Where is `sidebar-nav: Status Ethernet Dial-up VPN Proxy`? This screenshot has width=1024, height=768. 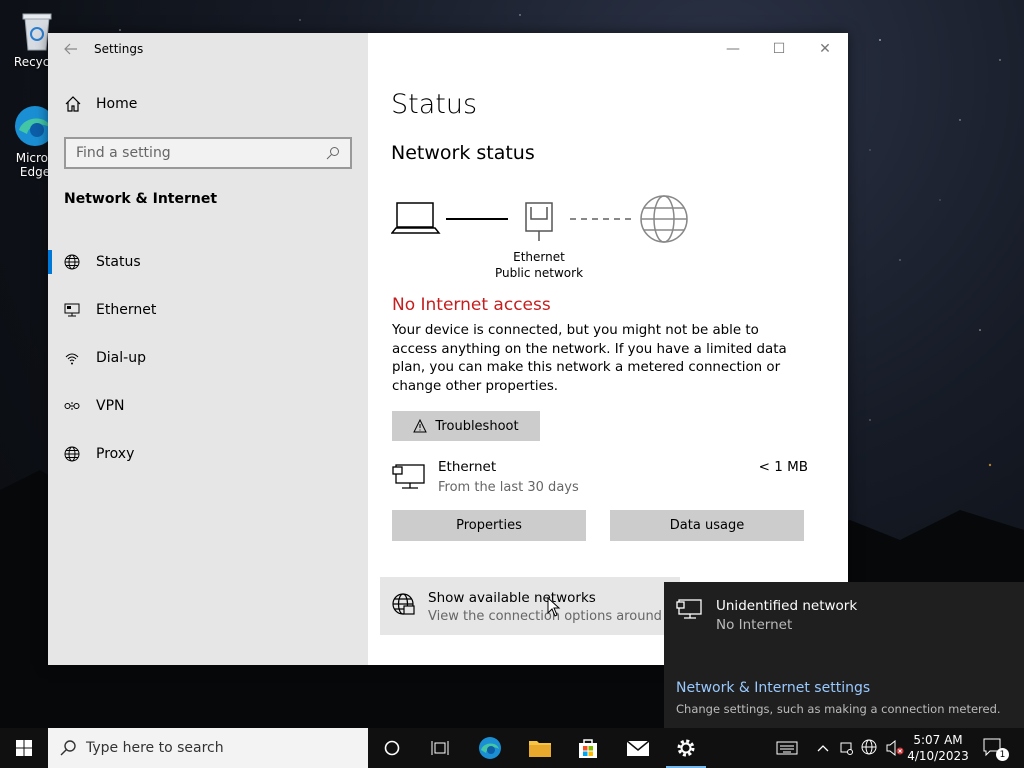
sidebar-nav: Status Ethernet Dial-up VPN Proxy is located at coordinates (208, 358).